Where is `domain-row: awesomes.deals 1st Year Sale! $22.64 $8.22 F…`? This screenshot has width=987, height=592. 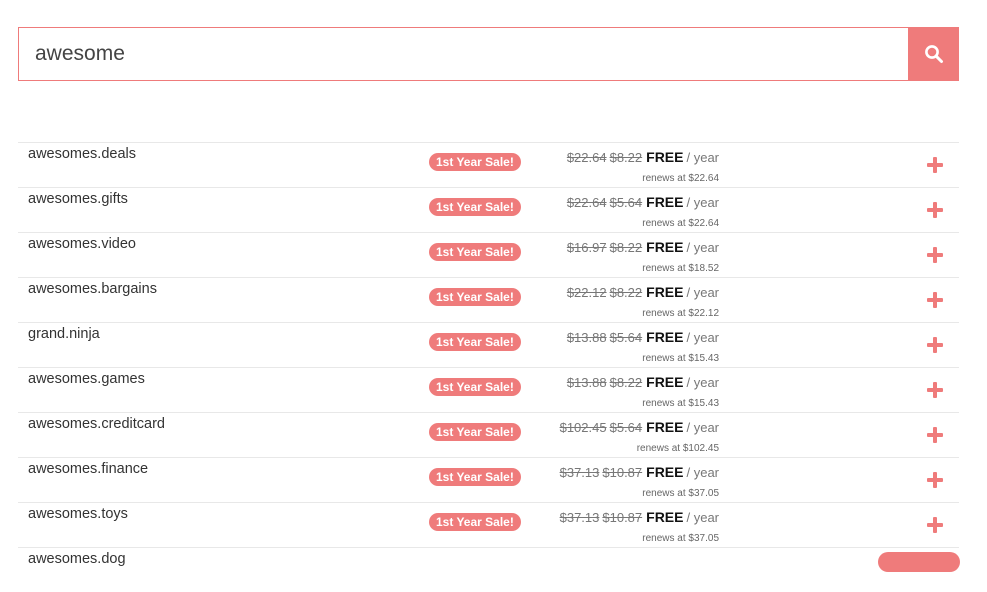 domain-row: awesomes.deals 1st Year Sale! $22.64 $8.22 F… is located at coordinates (488, 164).